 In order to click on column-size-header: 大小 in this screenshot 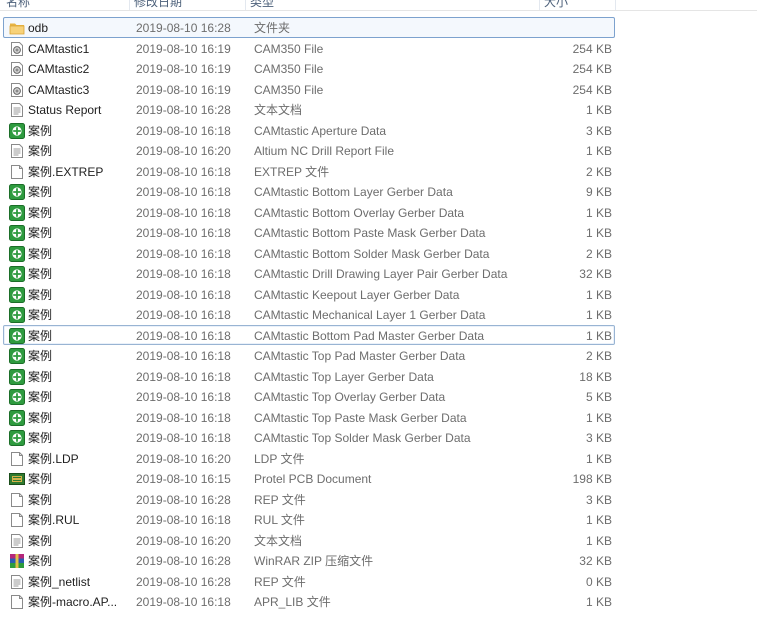, I will do `click(578, 5)`.